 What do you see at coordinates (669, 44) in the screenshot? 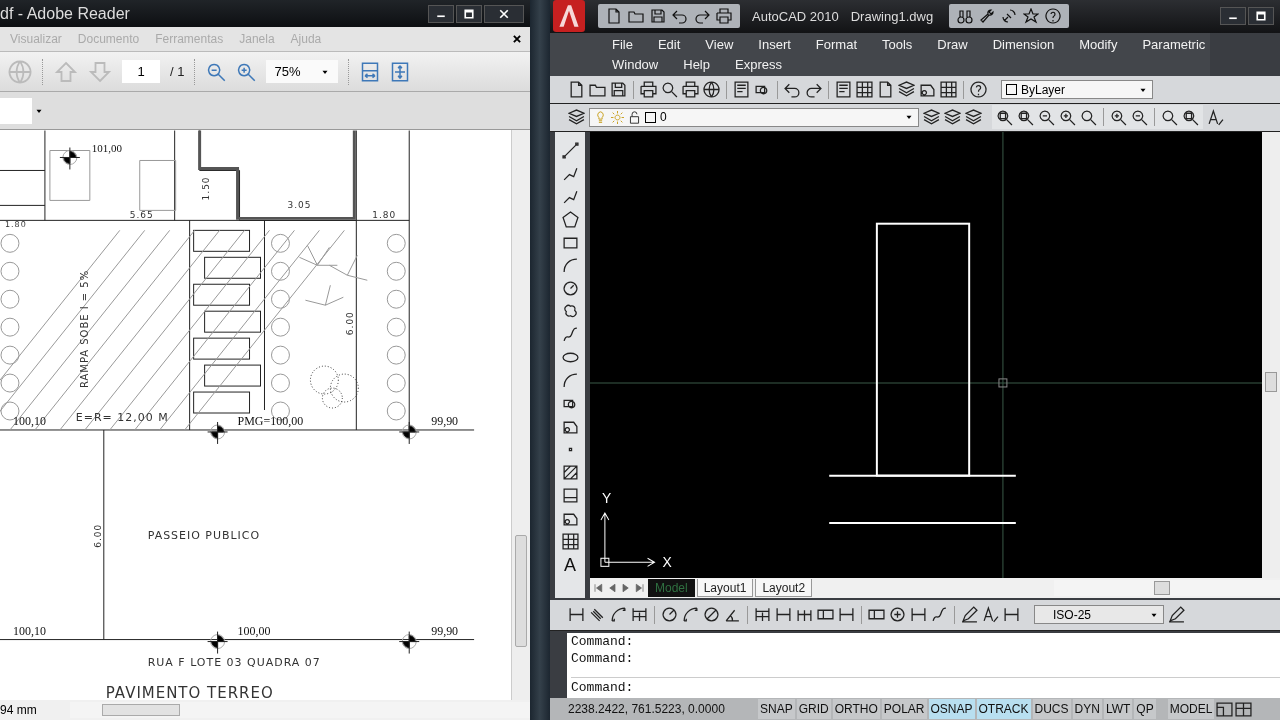
I see `menu-item: Edit` at bounding box center [669, 44].